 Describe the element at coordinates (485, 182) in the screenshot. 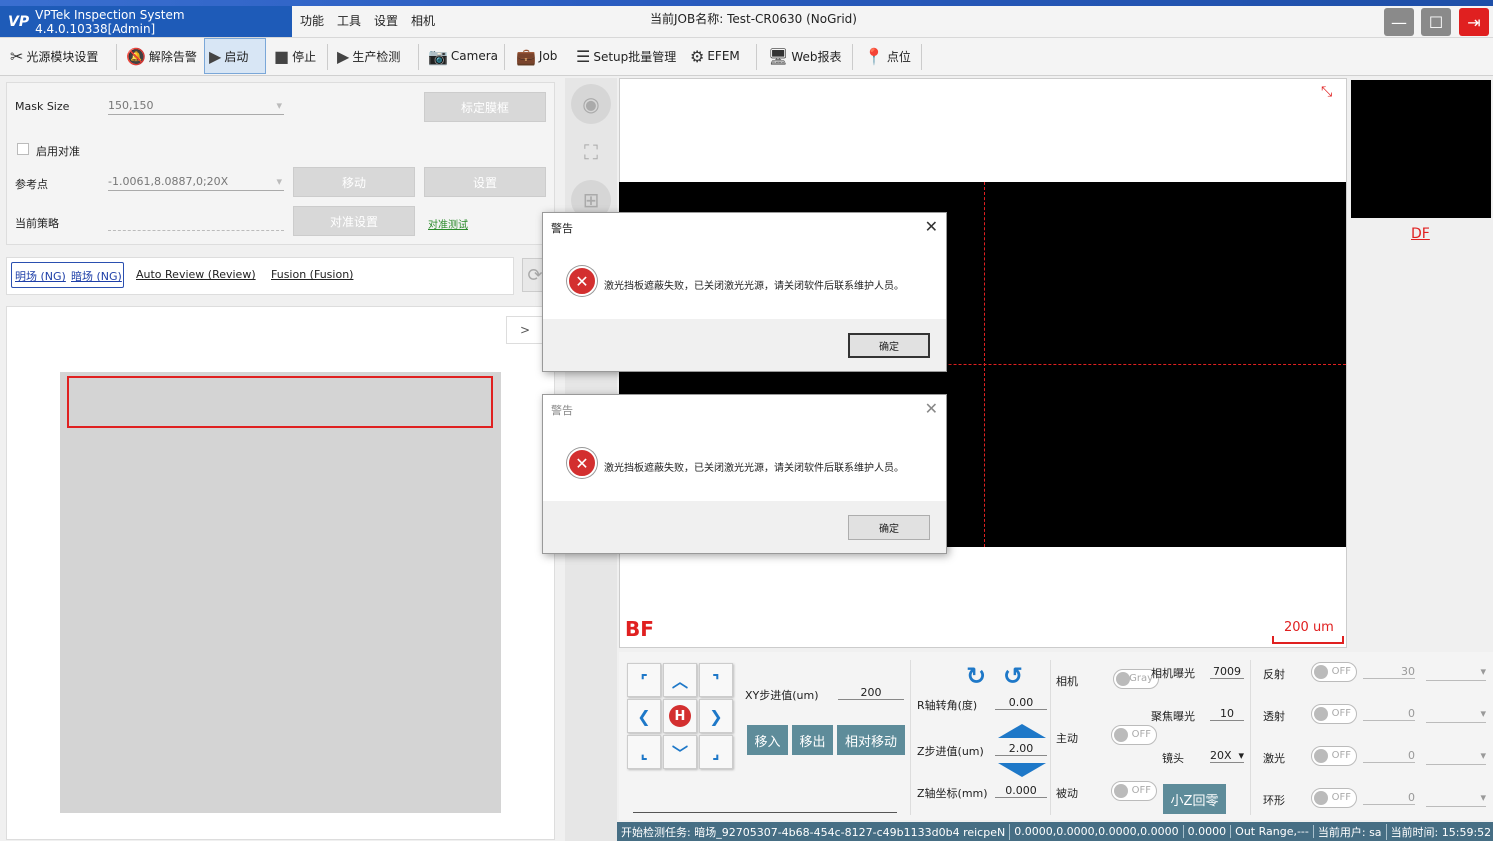

I see `set-button: 设置` at that location.